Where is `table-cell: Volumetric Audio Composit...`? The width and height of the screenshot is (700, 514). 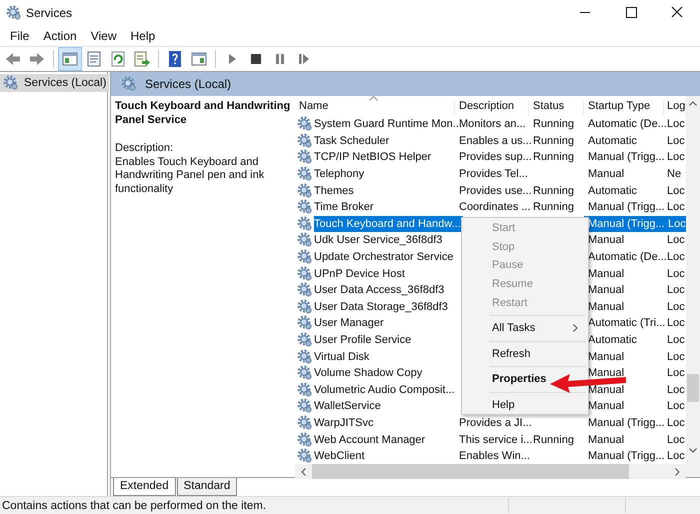
table-cell: Volumetric Audio Composit... is located at coordinates (384, 390).